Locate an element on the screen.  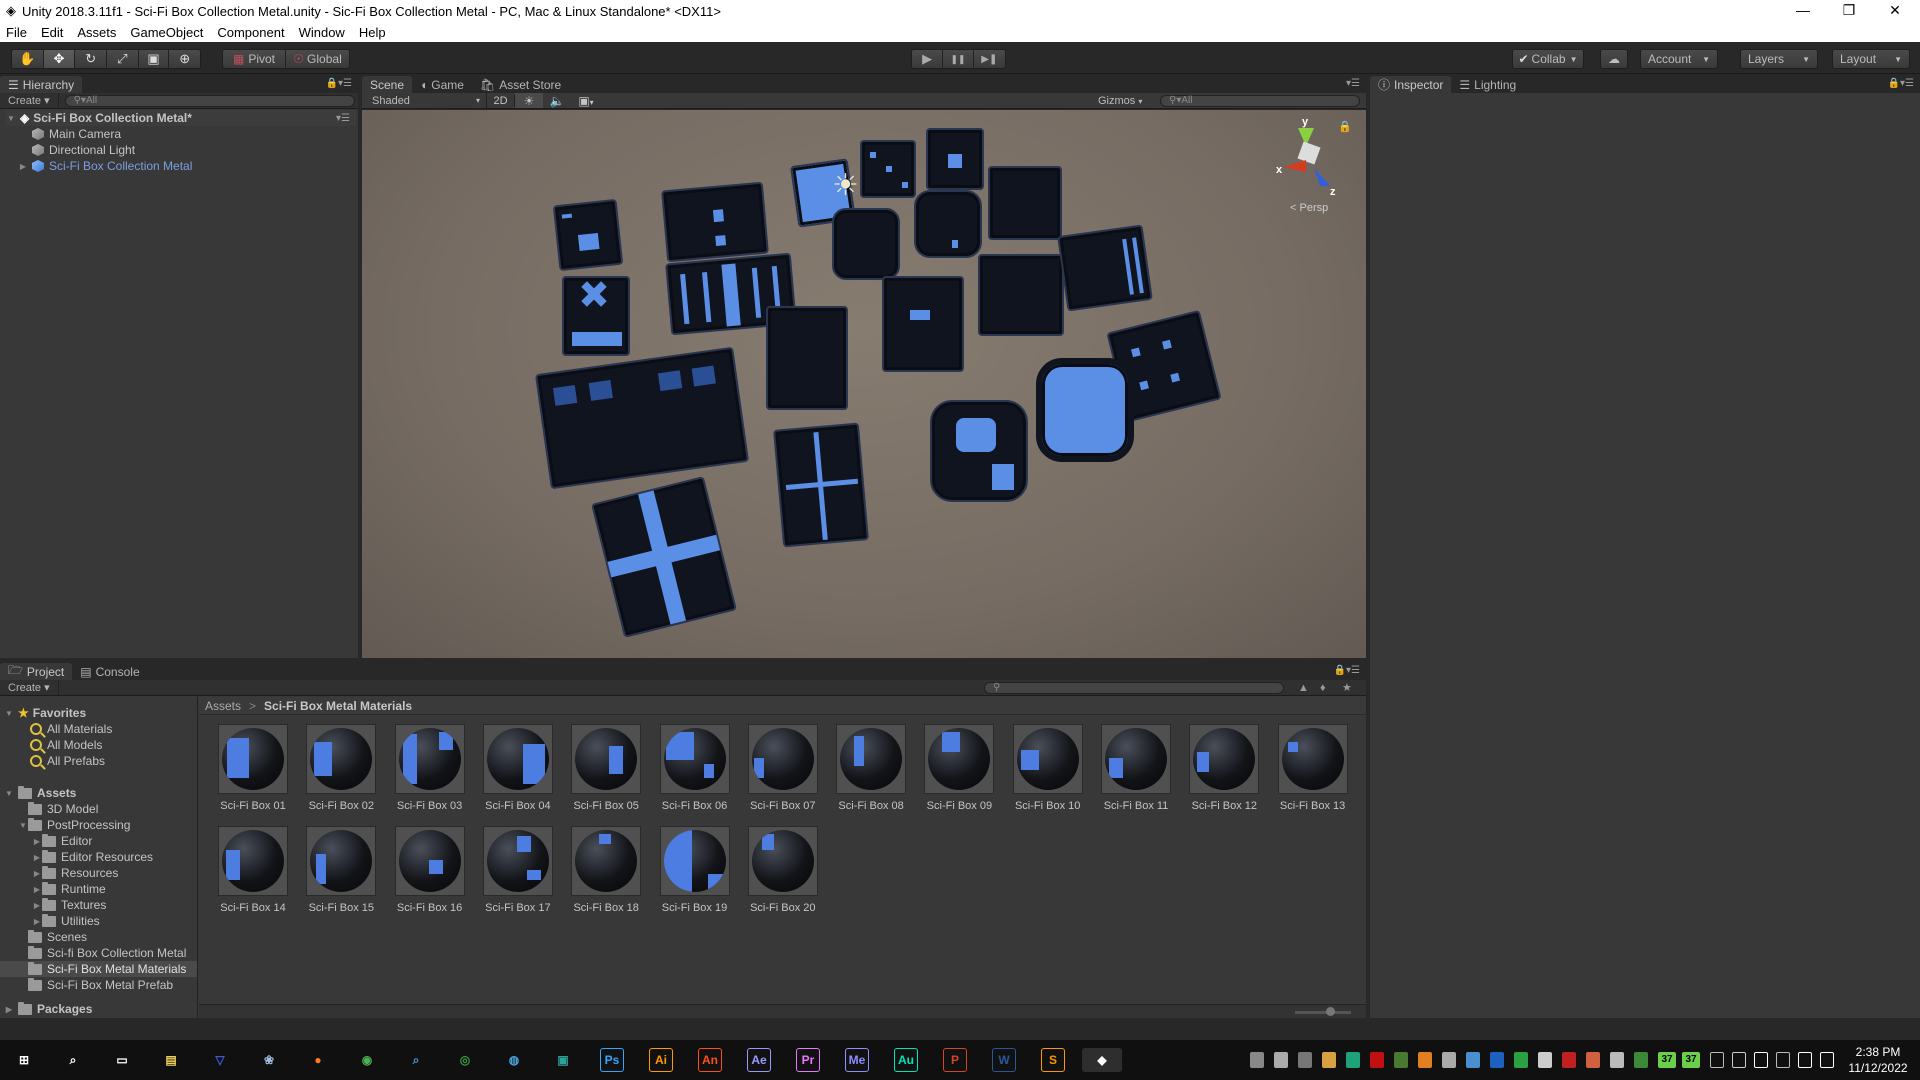
tab-lighting: ☰ Lighting is located at coordinates (1487, 84).